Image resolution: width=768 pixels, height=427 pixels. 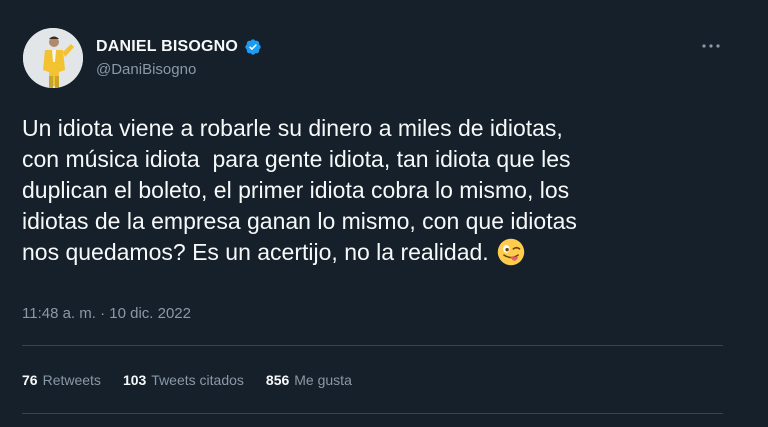 I want to click on quote-tweets-stat: 103 Tweets citados, so click(x=183, y=380).